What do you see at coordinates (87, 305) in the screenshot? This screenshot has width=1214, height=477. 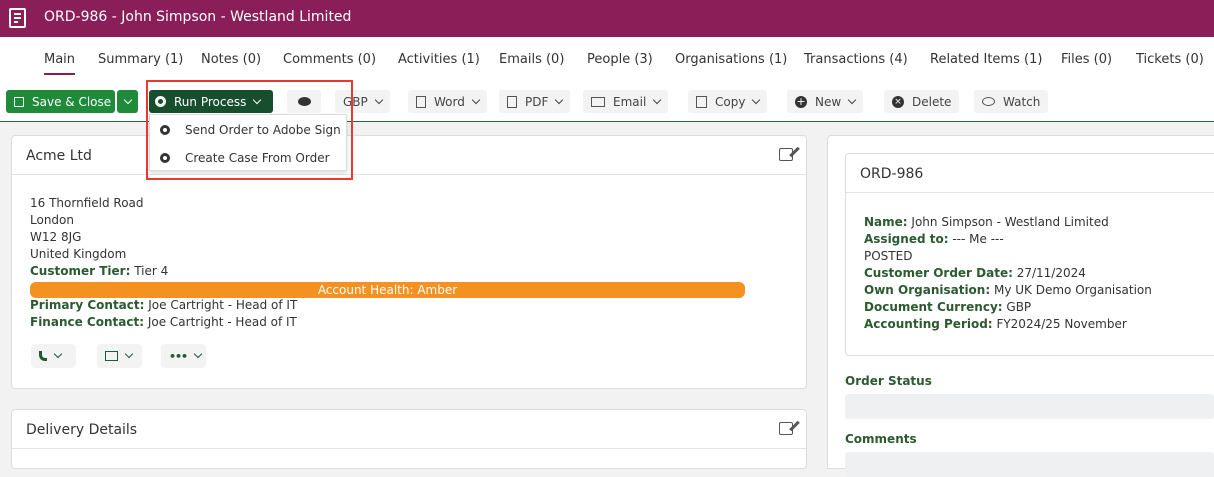 I see `field-label: Primary Contact:` at bounding box center [87, 305].